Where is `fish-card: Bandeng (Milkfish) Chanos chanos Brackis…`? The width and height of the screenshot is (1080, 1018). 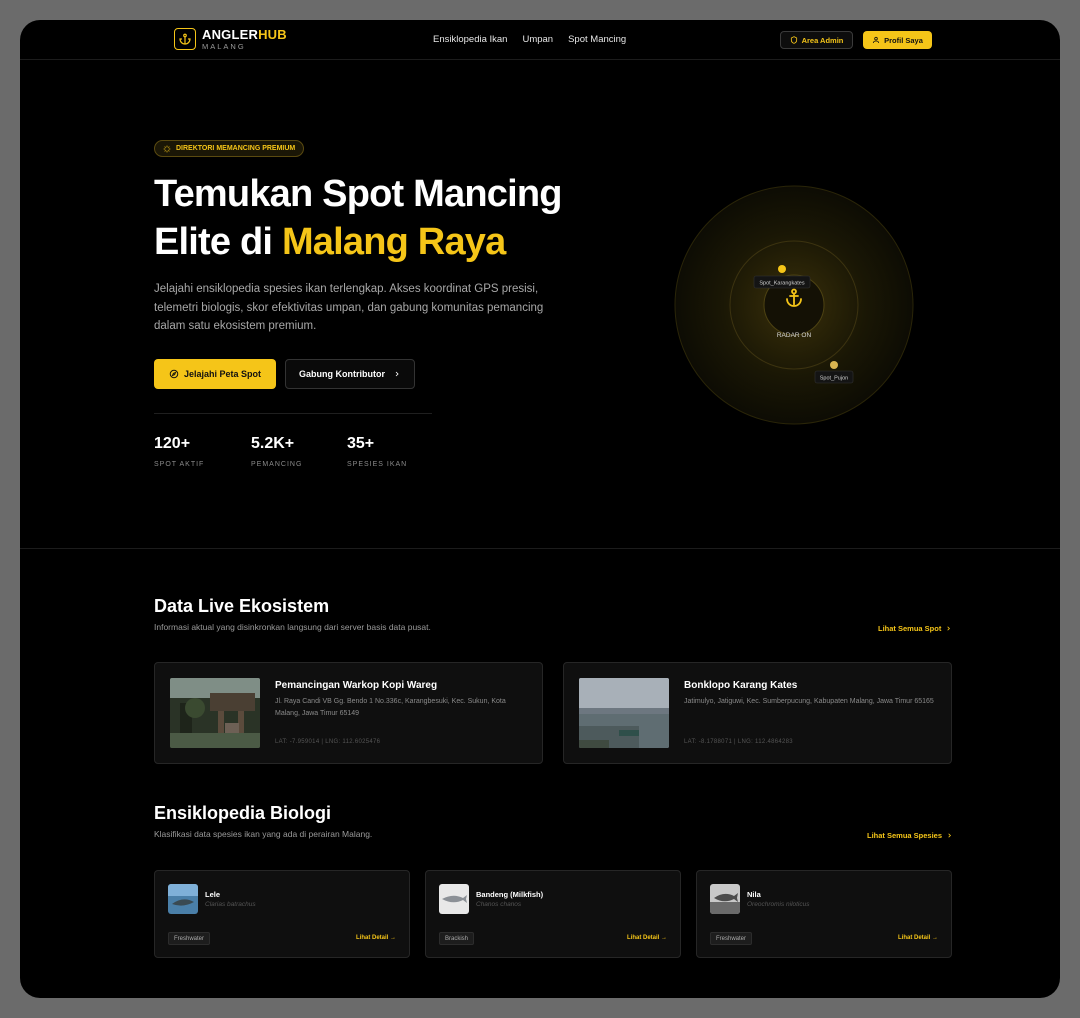 fish-card: Bandeng (Milkfish) Chanos chanos Brackis… is located at coordinates (553, 914).